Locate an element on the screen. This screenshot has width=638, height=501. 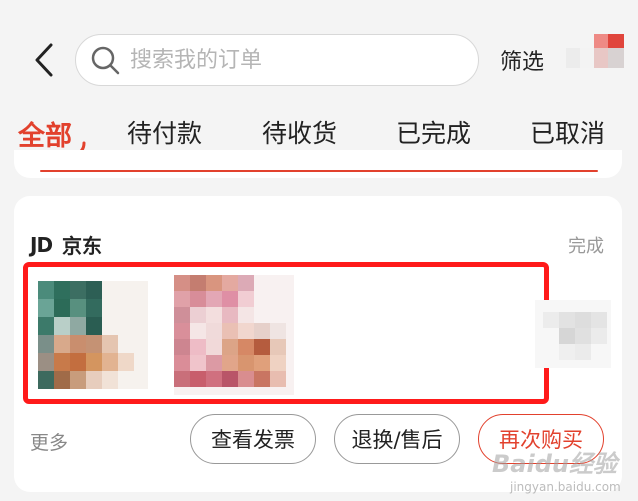
return-aftersales-button: 退换/售后 is located at coordinates (397, 439).